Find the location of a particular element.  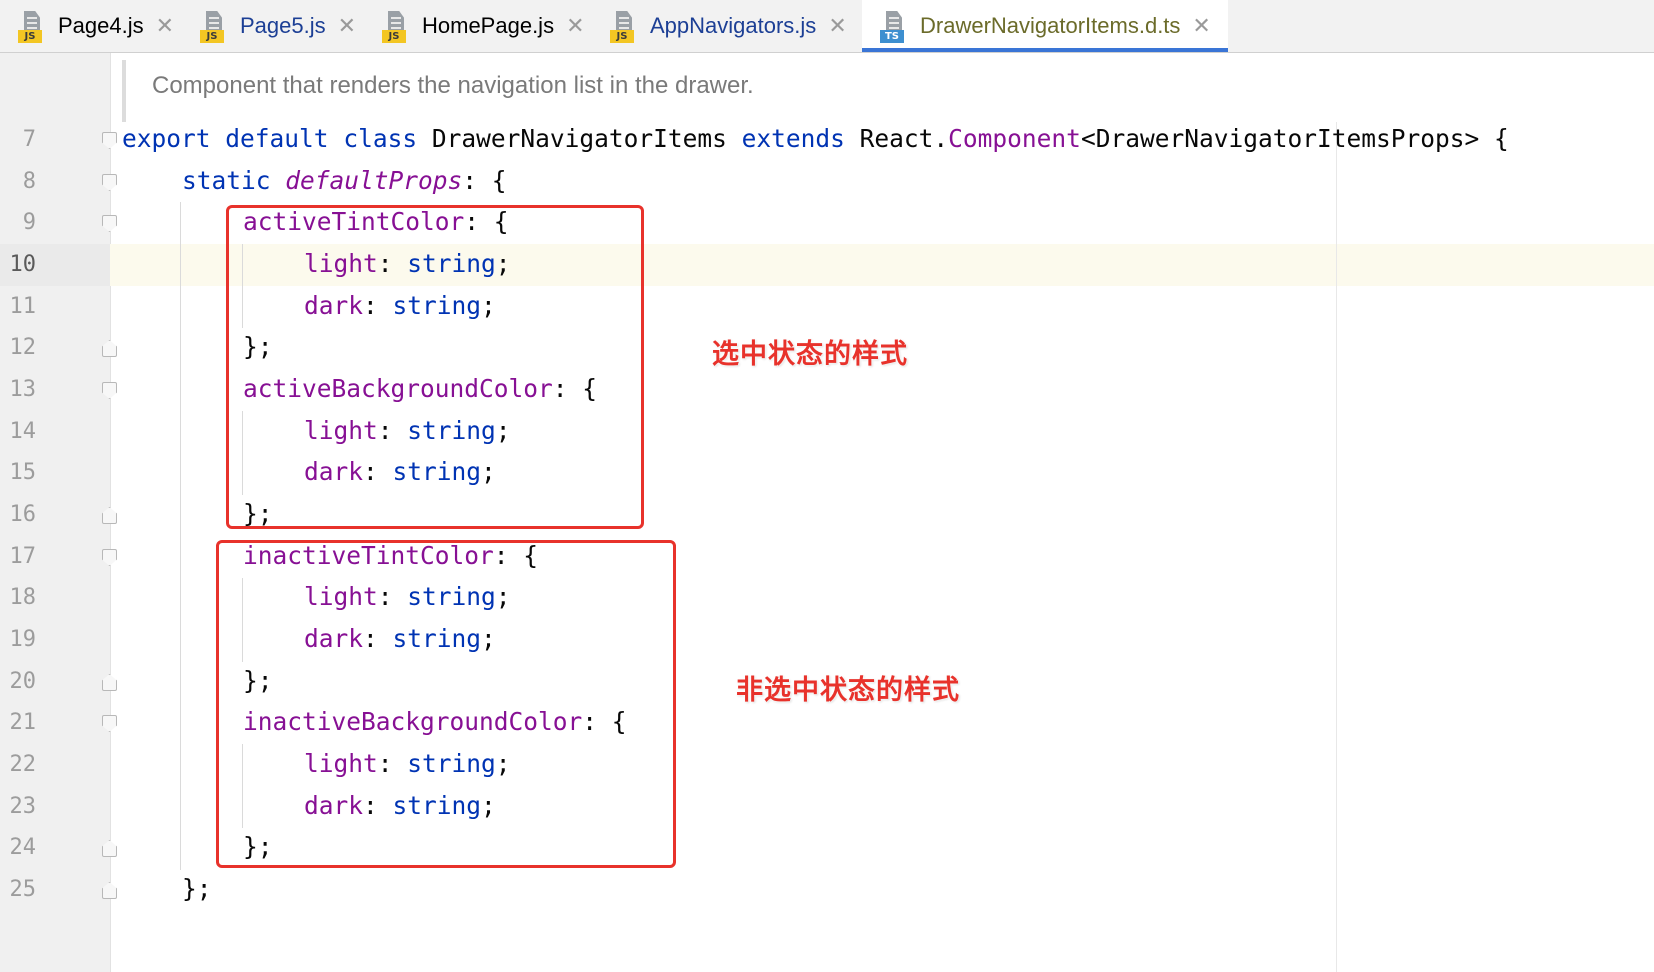

tab-label: HomePage.js is located at coordinates (488, 25).